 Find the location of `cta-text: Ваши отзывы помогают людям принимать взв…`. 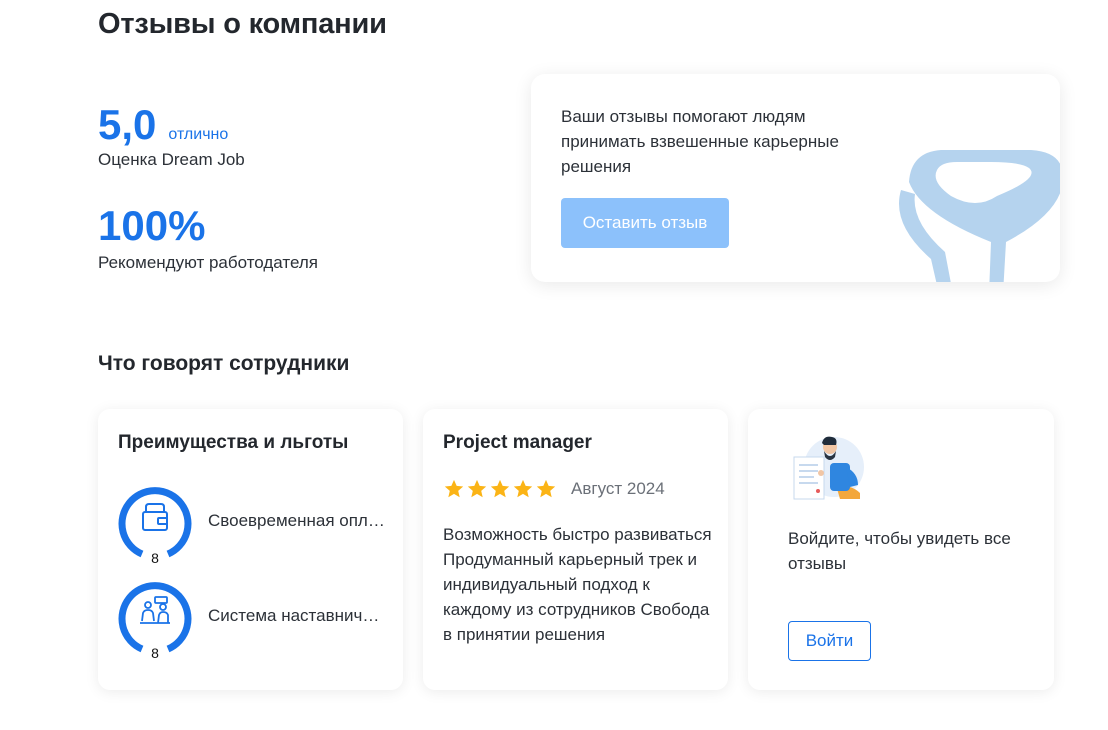

cta-text: Ваши отзывы помогают людям принимать взв… is located at coordinates (700, 141).